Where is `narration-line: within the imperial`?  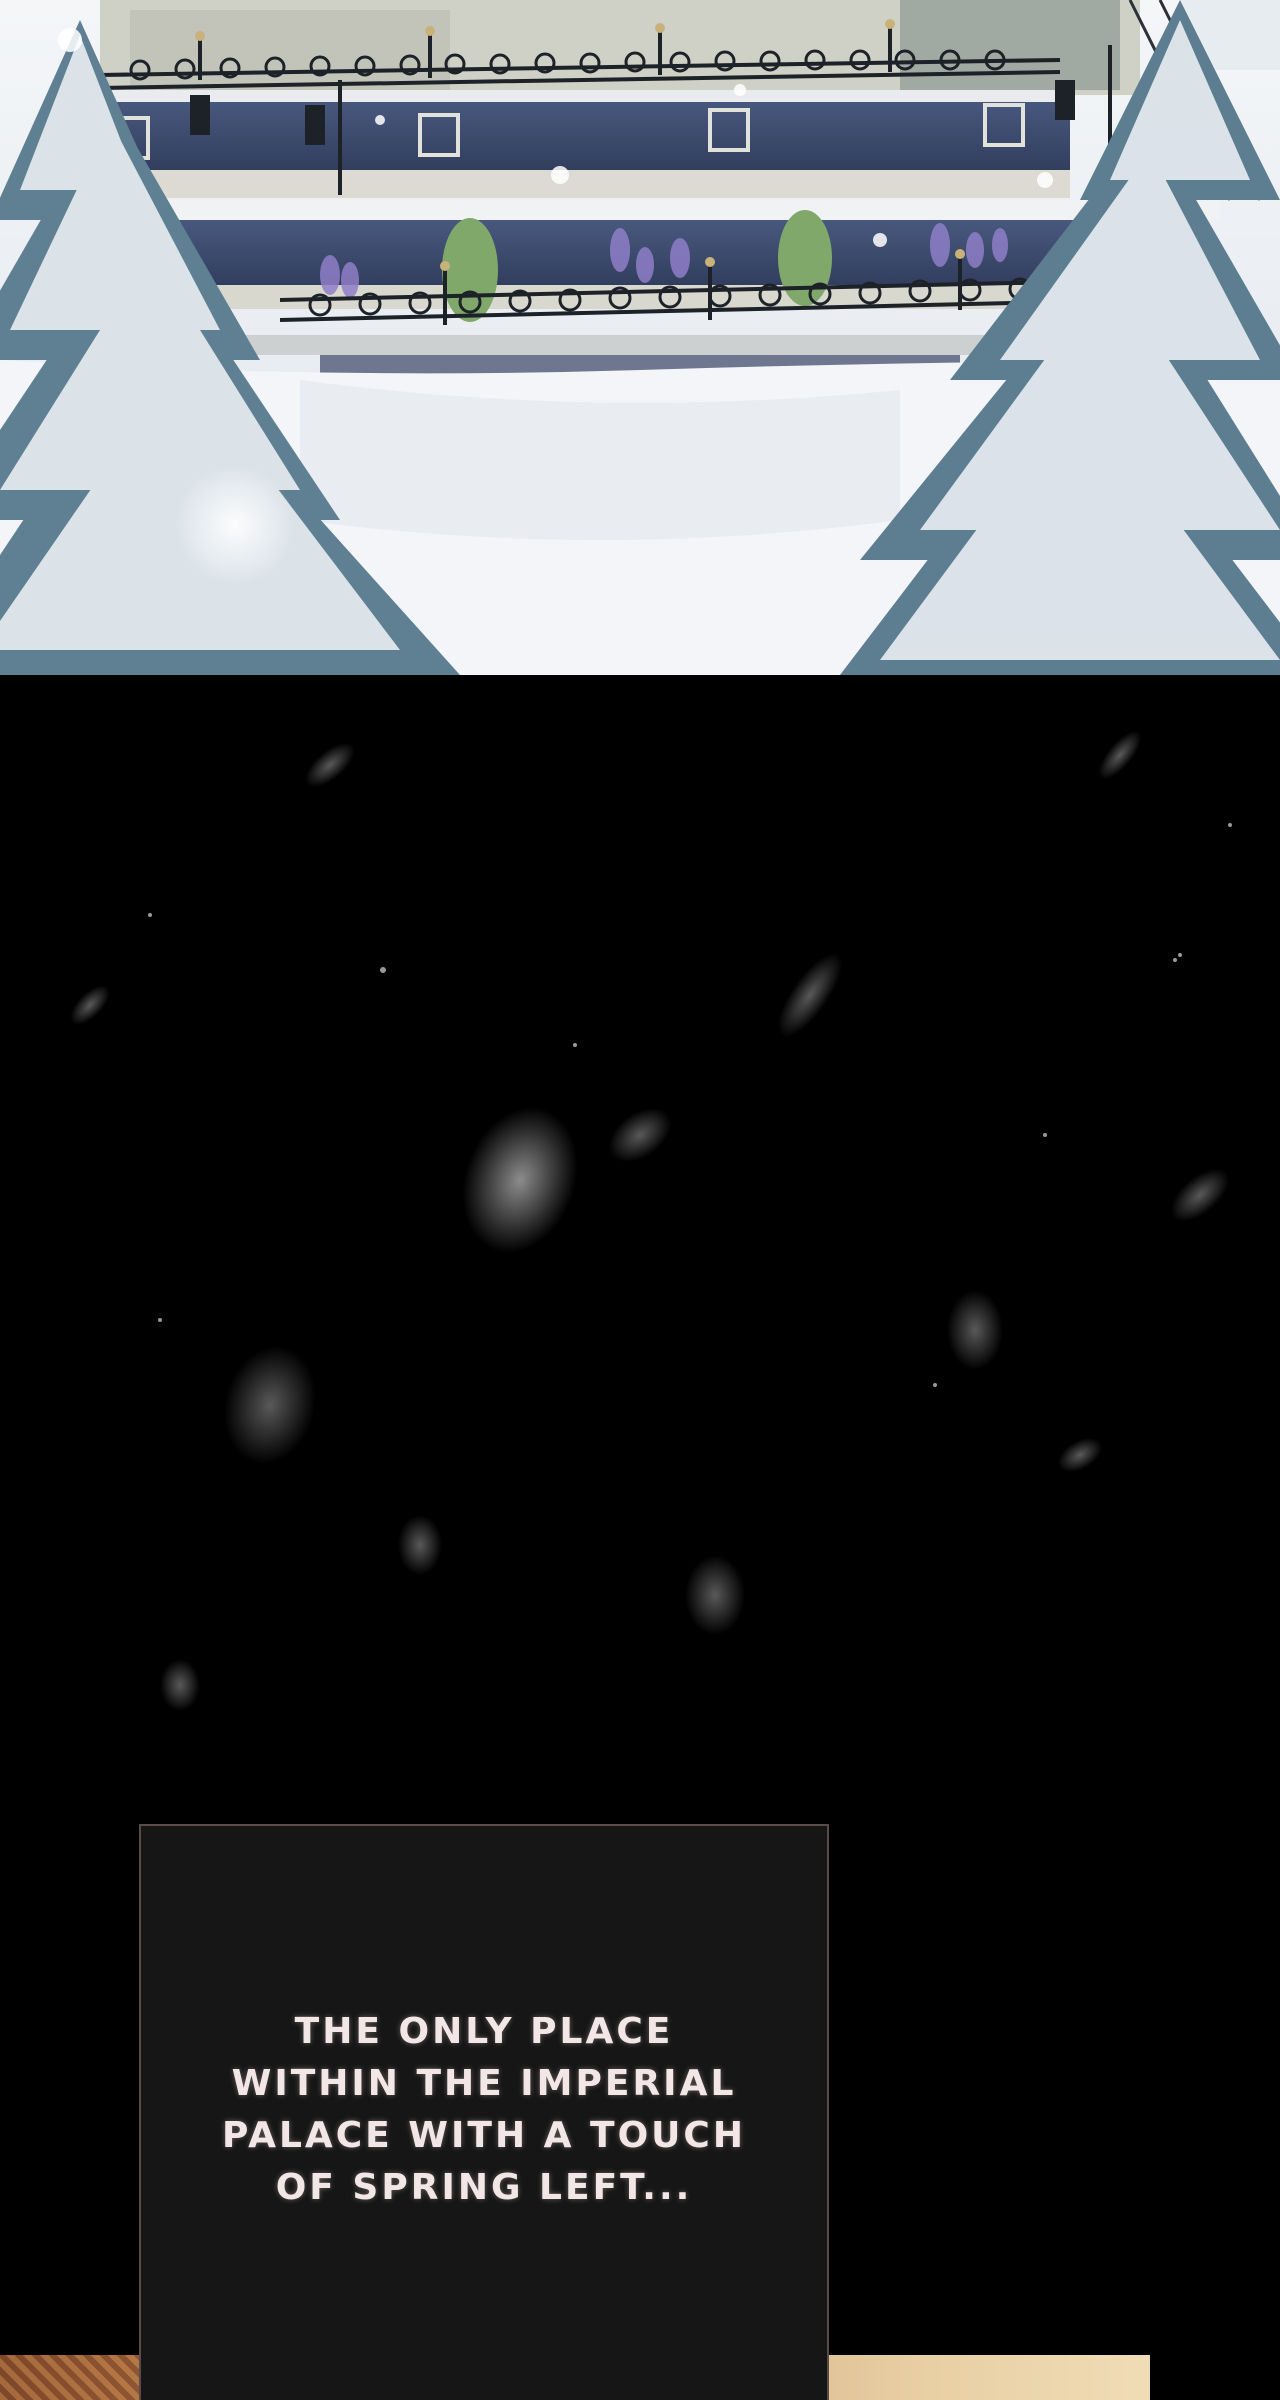 narration-line: within the imperial is located at coordinates (484, 2083).